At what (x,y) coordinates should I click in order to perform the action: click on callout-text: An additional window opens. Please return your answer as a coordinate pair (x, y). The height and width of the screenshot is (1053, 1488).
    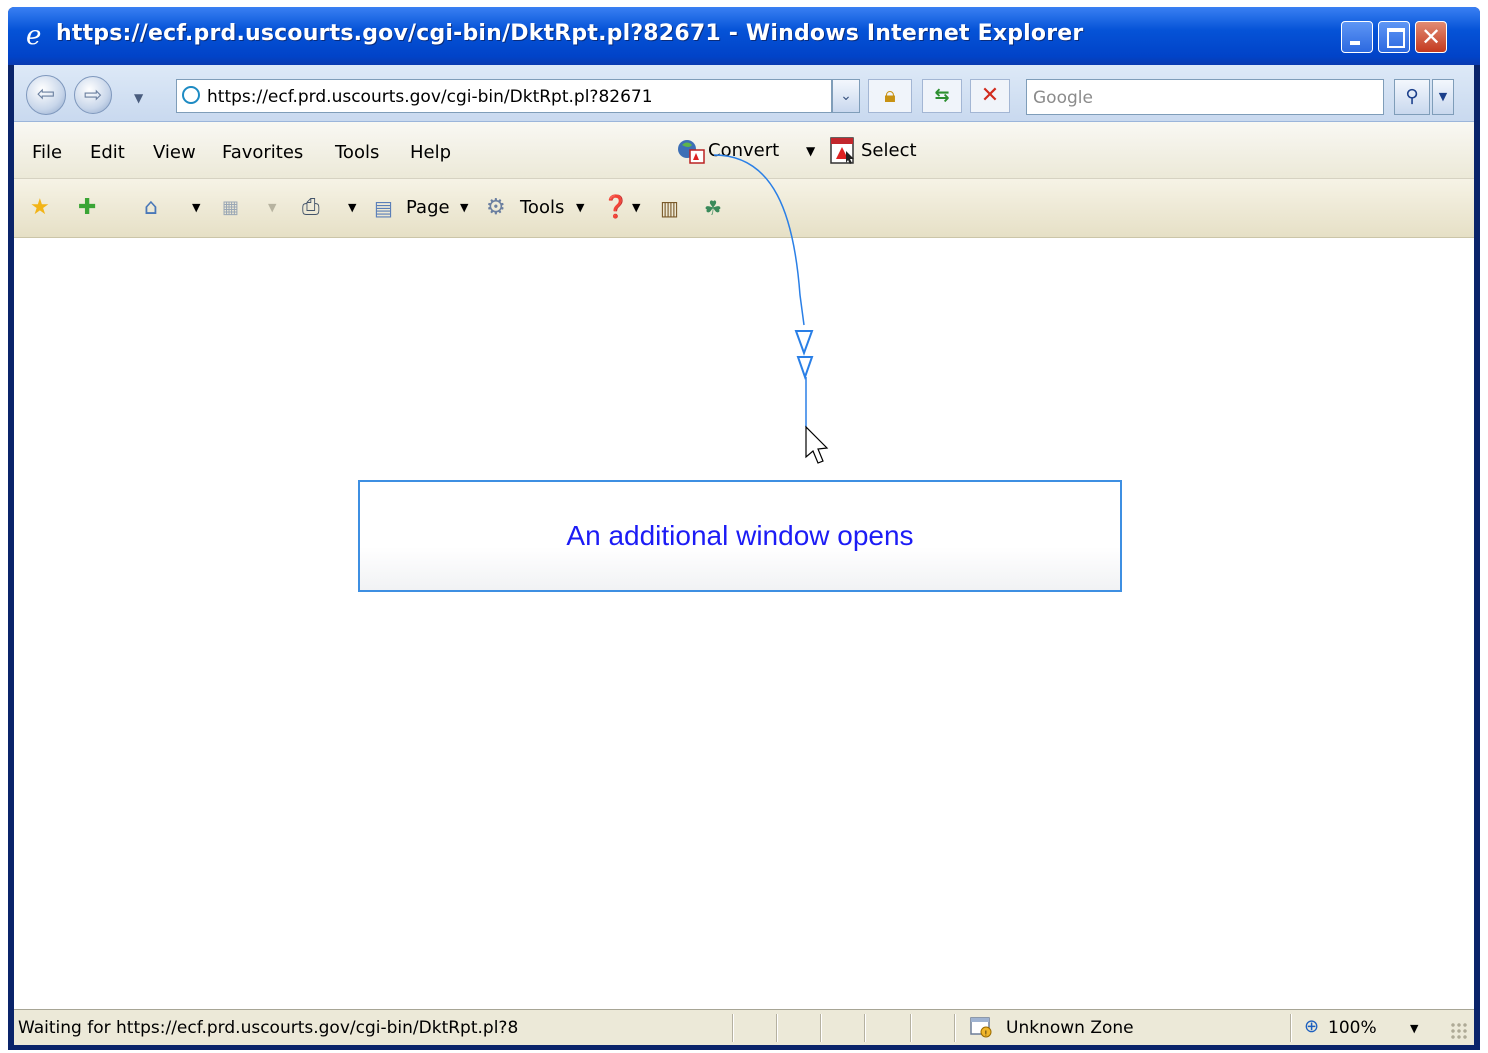
    Looking at the image, I should click on (740, 535).